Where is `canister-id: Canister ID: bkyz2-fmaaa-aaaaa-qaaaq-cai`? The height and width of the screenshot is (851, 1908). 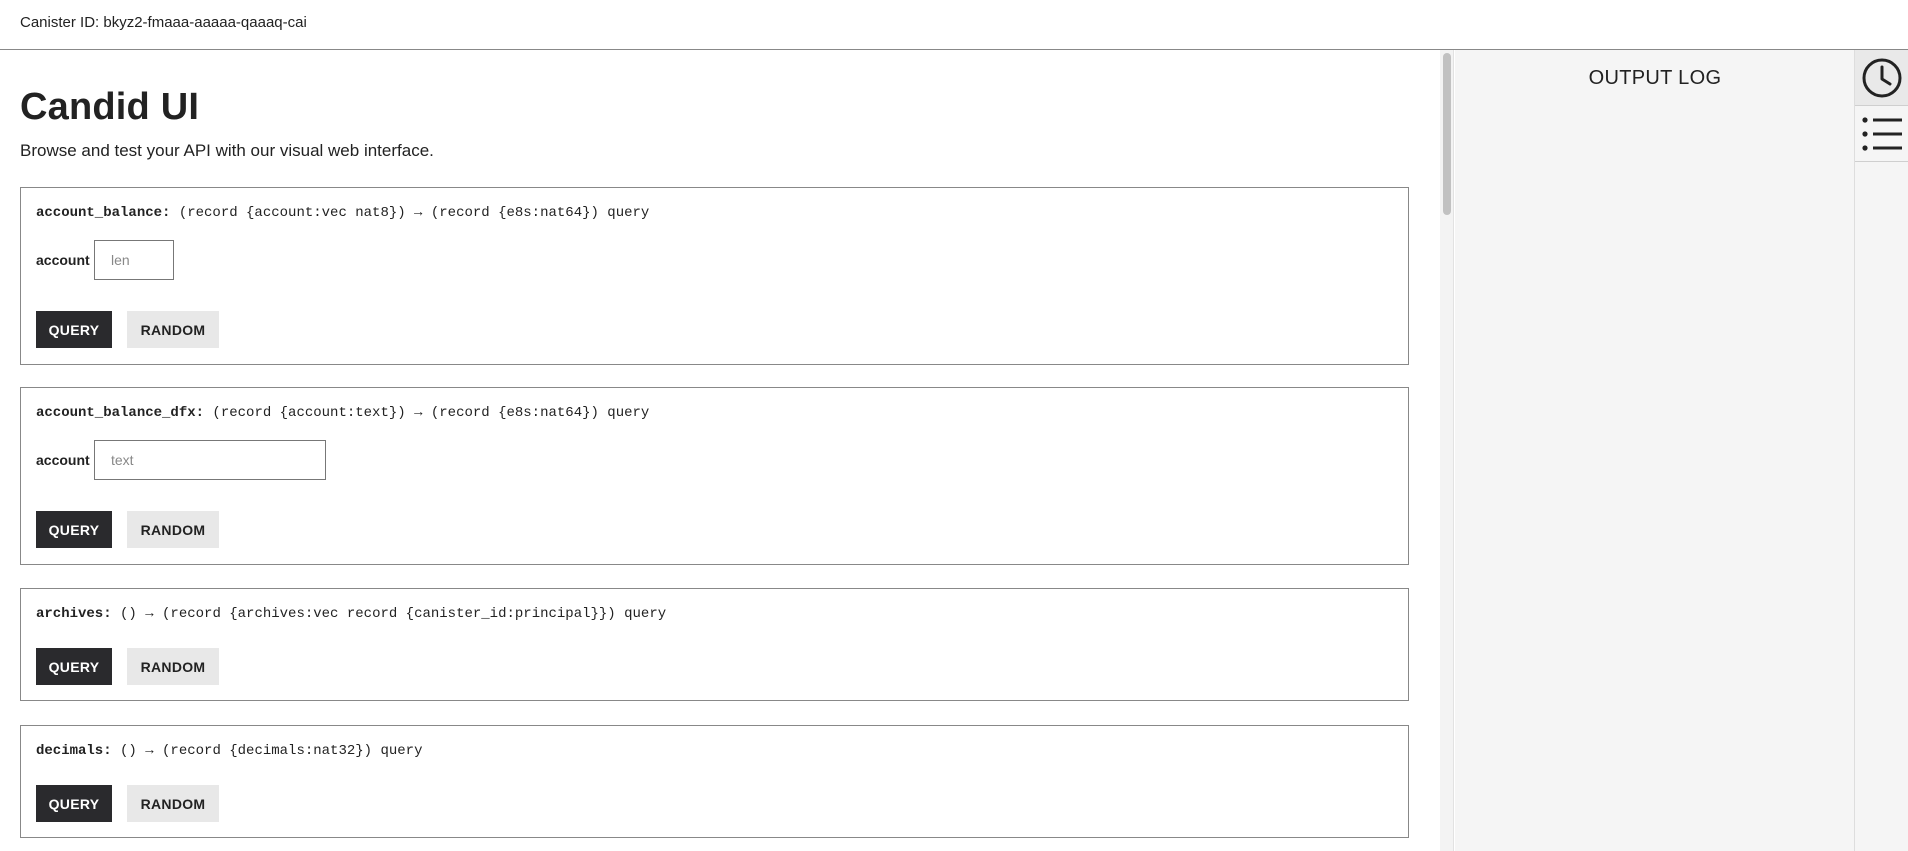 canister-id: Canister ID: bkyz2-fmaaa-aaaaa-qaaaq-cai is located at coordinates (163, 22).